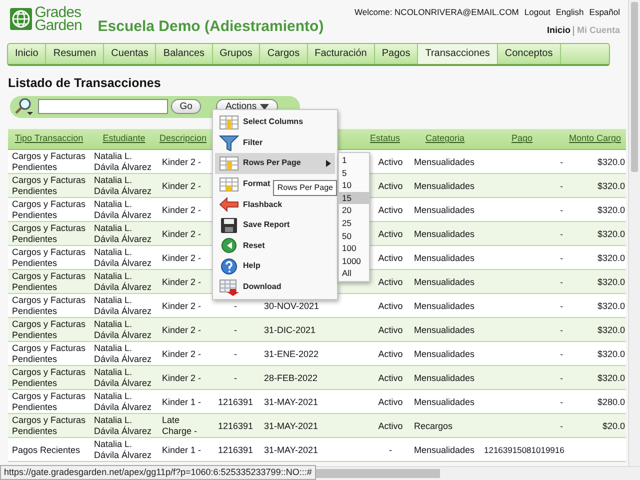  I want to click on table-cell: 31-ENE-2022, so click(310, 354).